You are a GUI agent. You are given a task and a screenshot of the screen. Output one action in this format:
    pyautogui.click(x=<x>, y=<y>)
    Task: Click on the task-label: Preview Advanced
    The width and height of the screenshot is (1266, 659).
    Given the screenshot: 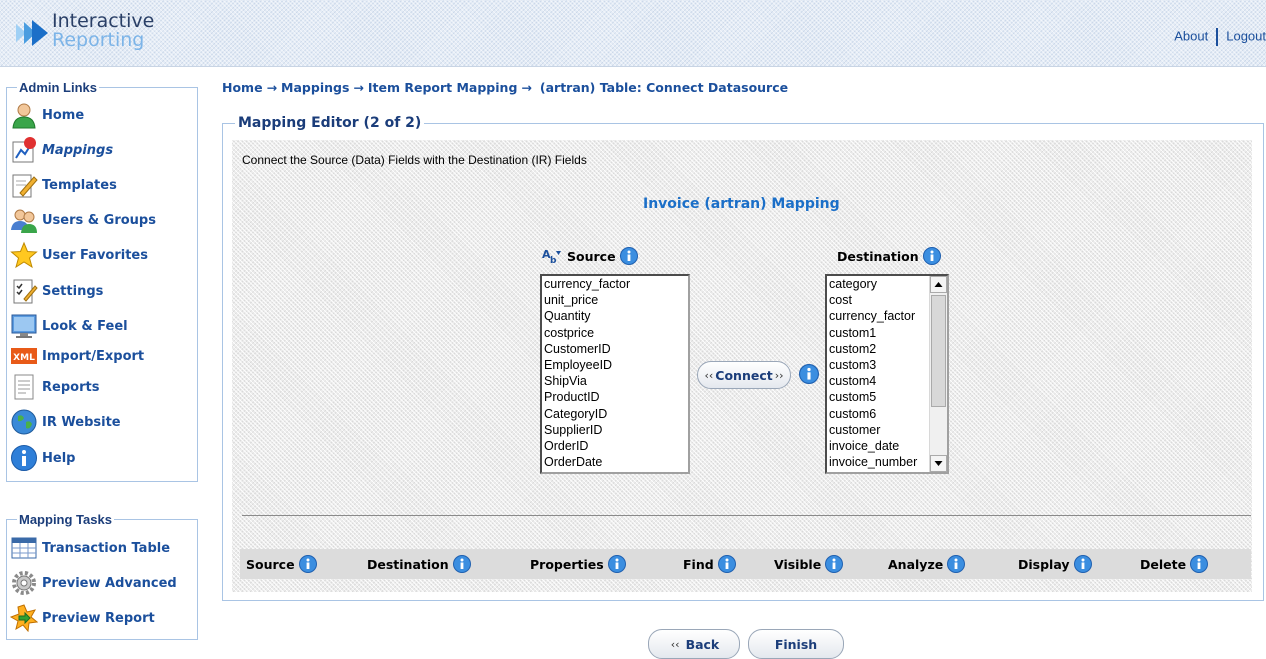 What is the action you would take?
    pyautogui.click(x=109, y=583)
    